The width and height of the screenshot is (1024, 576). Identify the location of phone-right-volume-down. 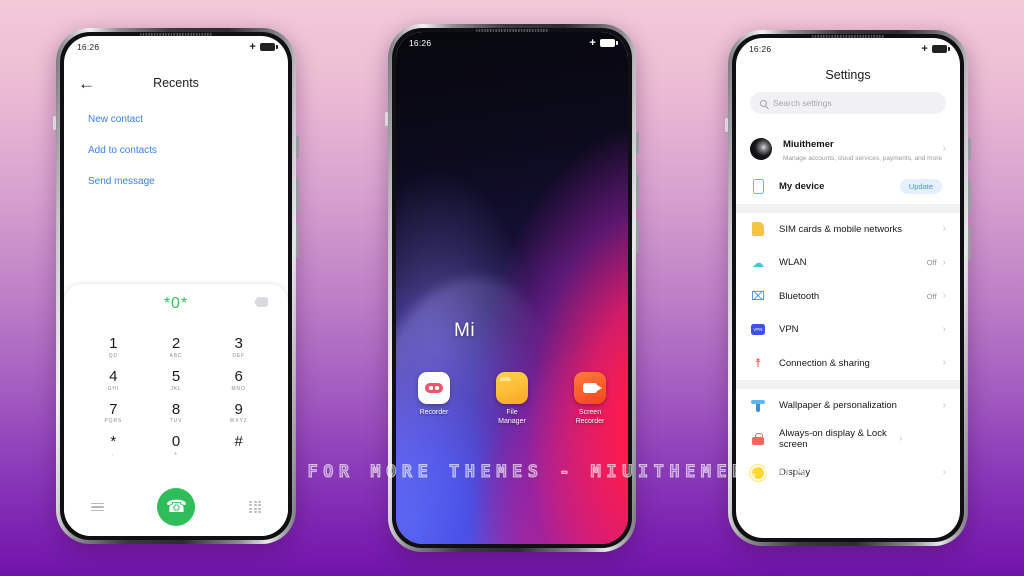
(969, 197).